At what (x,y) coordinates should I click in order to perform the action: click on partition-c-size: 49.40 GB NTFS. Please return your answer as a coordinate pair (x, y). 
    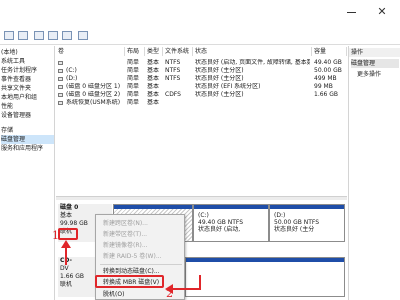
    Looking at the image, I should click on (221, 222).